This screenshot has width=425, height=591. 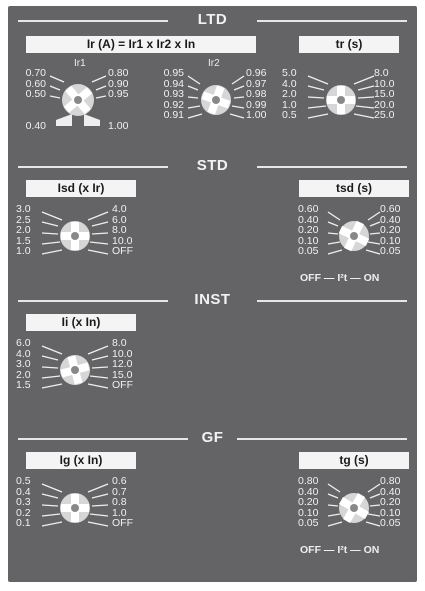 I want to click on tr-scale-right: 8.0 10.0 15.0 20.0 25.0, so click(x=391, y=94).